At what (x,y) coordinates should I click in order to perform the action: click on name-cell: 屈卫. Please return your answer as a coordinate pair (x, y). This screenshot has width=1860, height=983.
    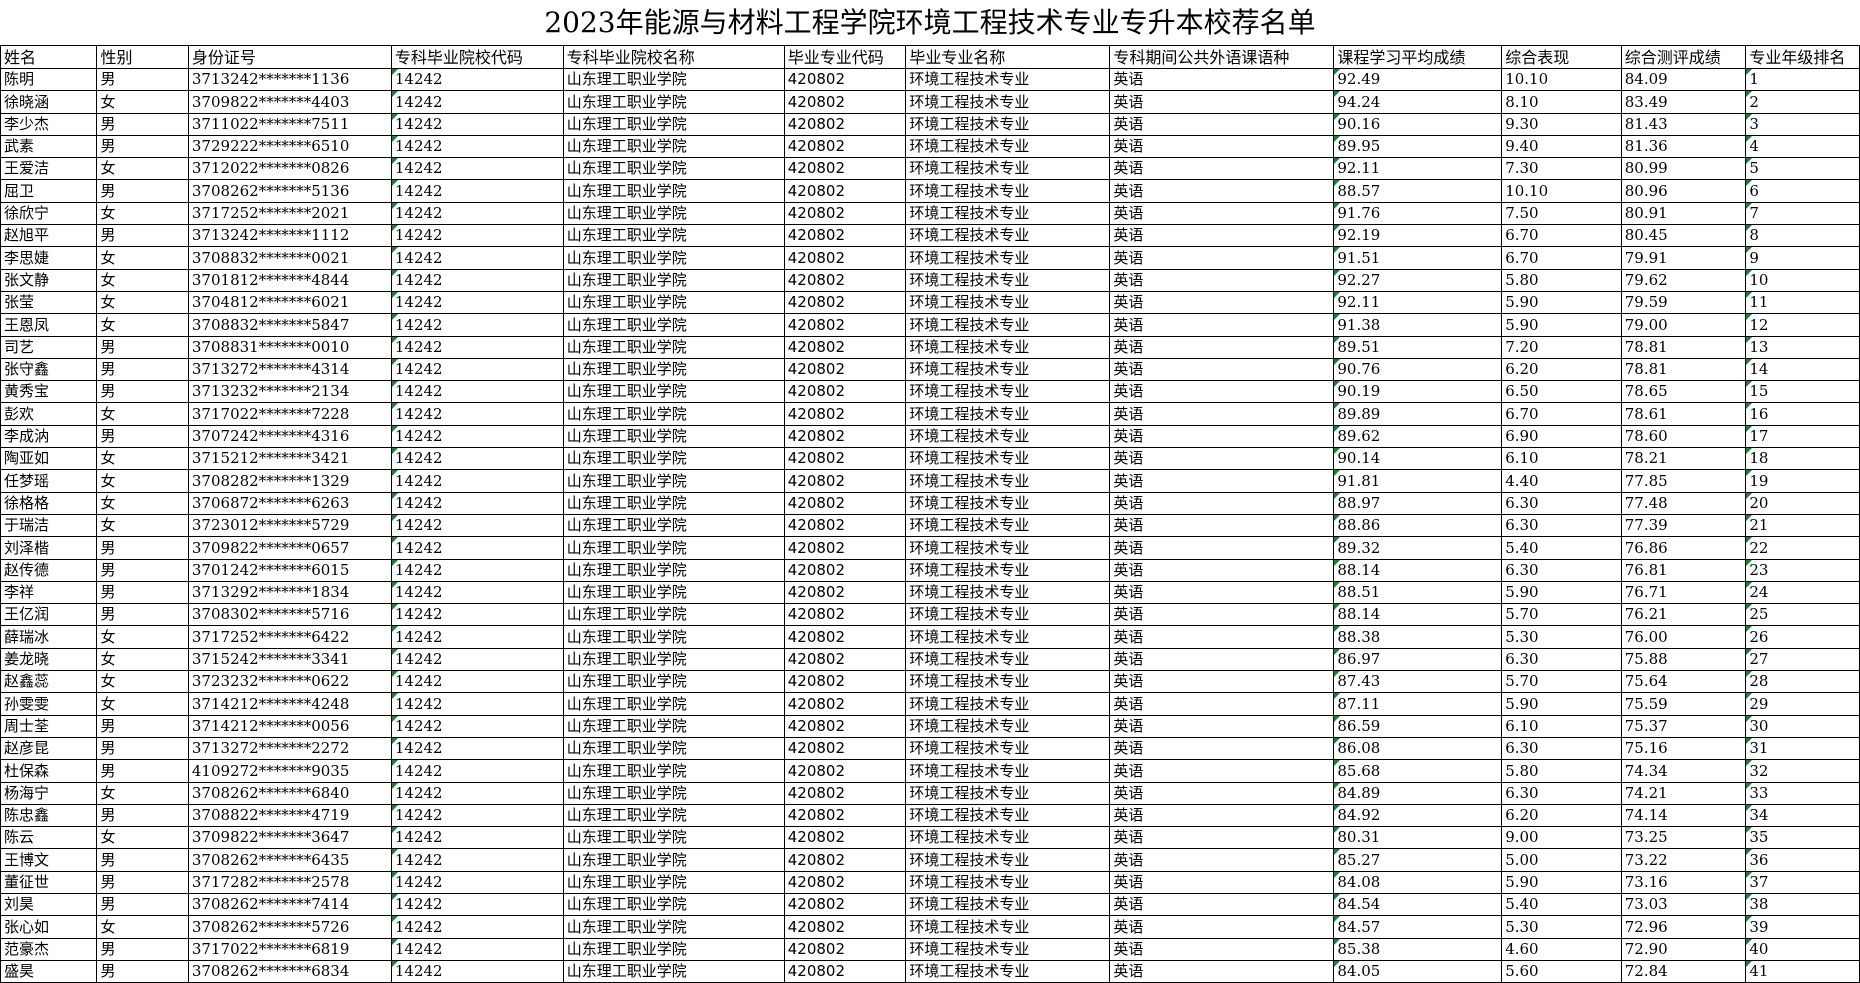
    Looking at the image, I should click on (49, 191).